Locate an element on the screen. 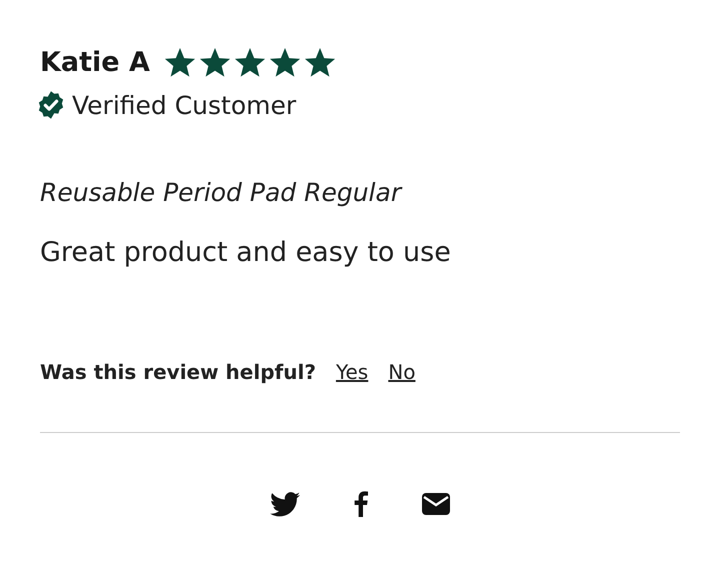 Image resolution: width=720 pixels, height=582 pixels. review-text: Great product and easy to use is located at coordinates (246, 252).